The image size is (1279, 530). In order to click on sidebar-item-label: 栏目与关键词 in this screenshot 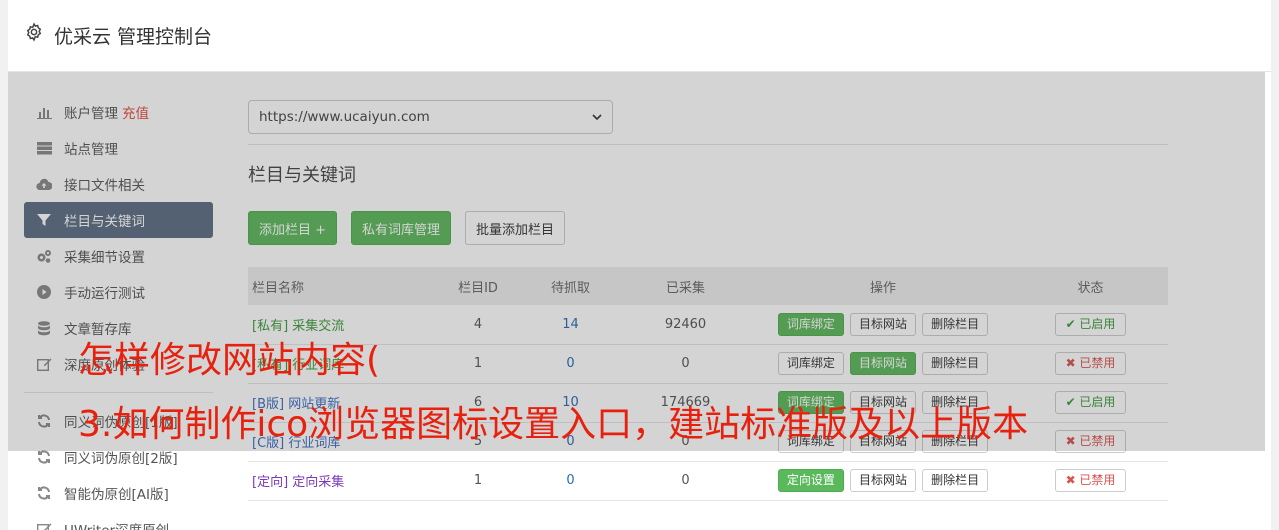, I will do `click(104, 222)`.